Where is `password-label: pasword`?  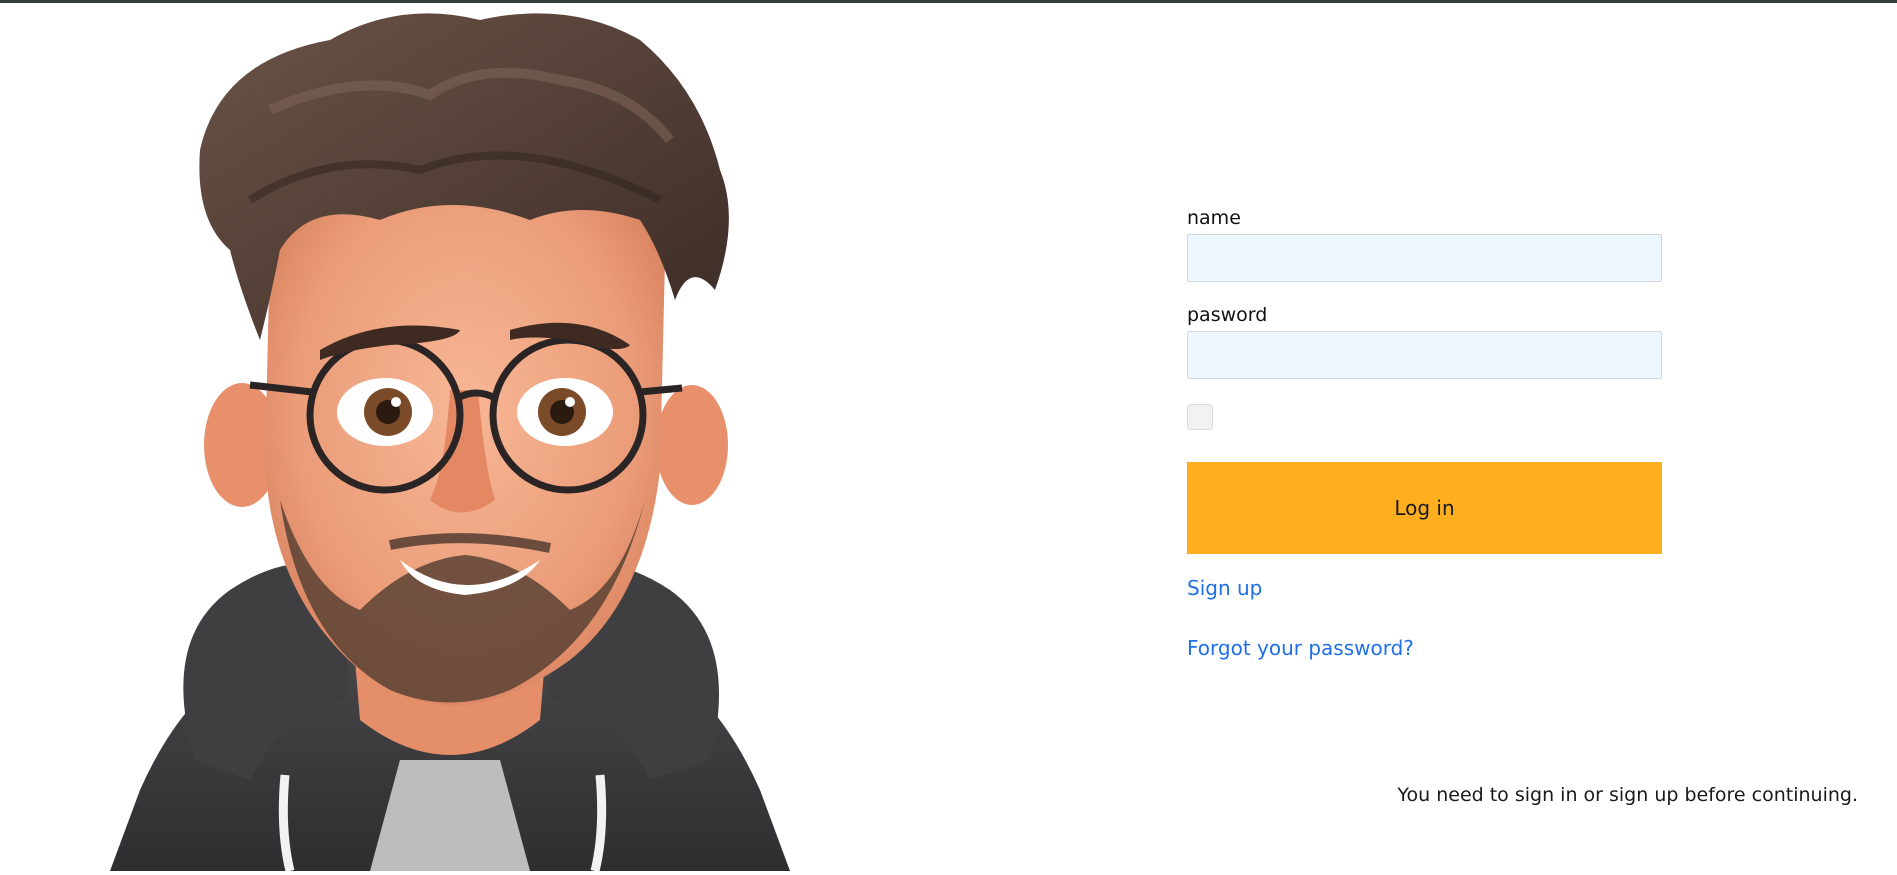
password-label: pasword is located at coordinates (1227, 315).